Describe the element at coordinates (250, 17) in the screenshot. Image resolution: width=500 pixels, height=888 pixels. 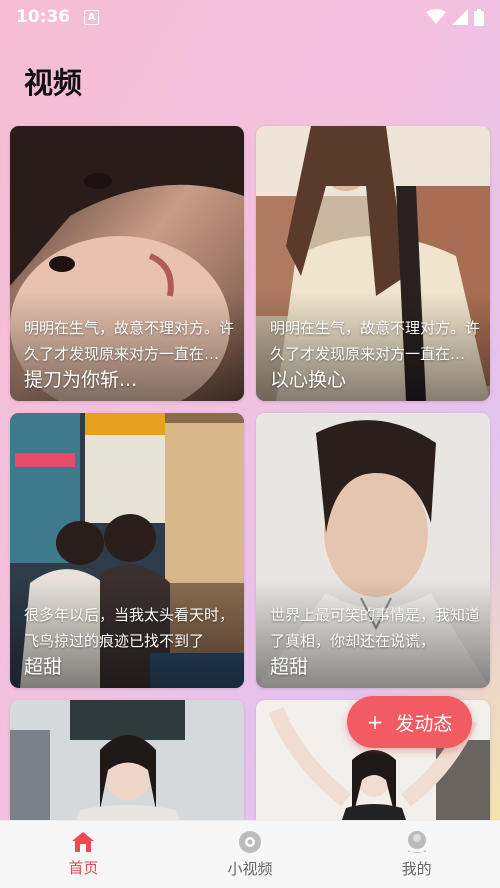
I see `status-bar: 10:36 A` at that location.